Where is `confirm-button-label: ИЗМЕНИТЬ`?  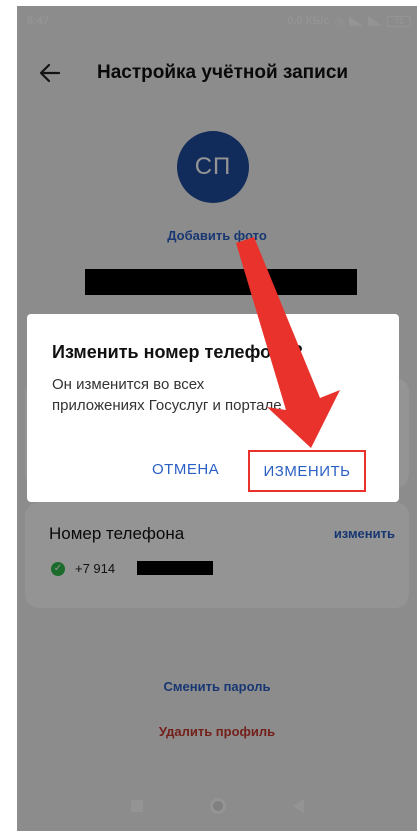 confirm-button-label: ИЗМЕНИТЬ is located at coordinates (307, 471).